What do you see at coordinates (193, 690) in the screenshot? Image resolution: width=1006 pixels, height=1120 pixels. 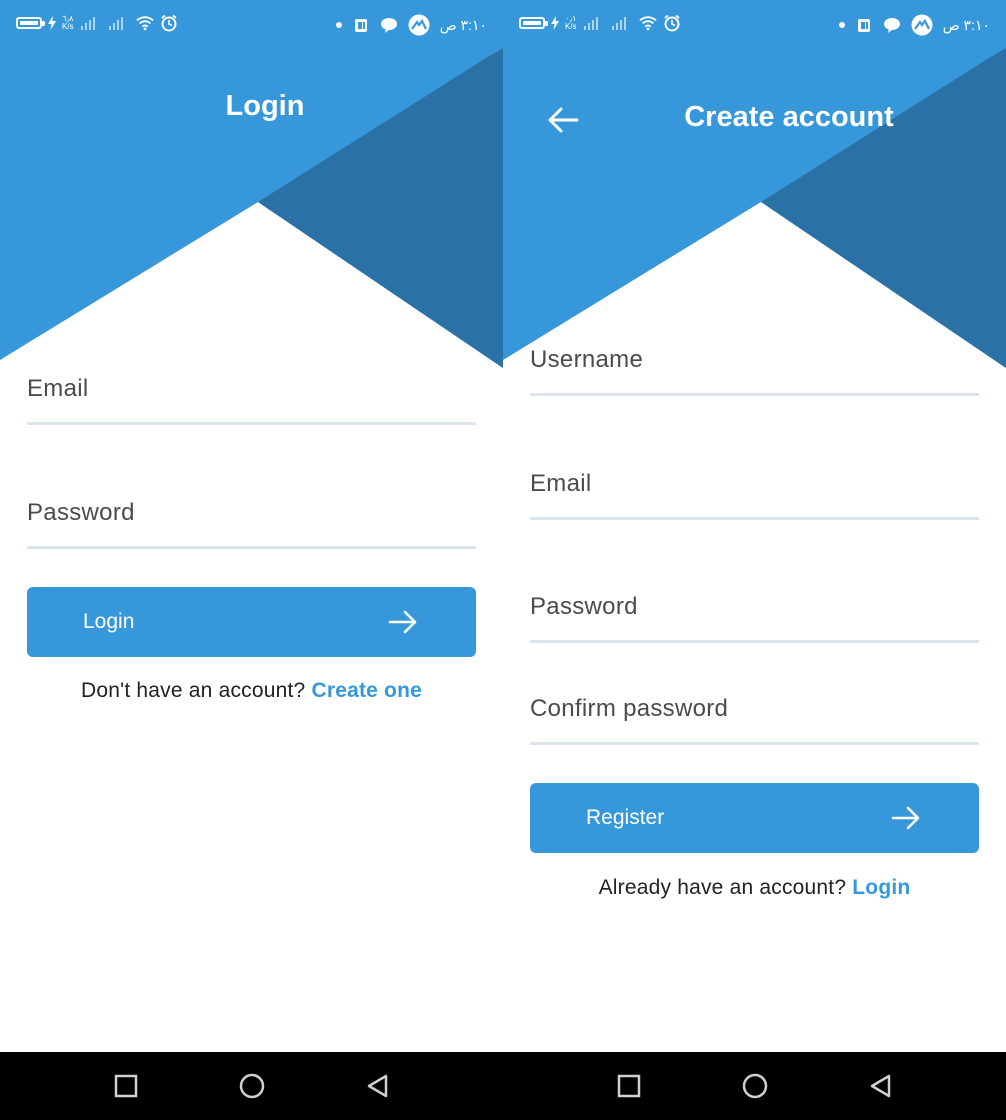 I see `signup-prompt-text: Don't have an account?` at bounding box center [193, 690].